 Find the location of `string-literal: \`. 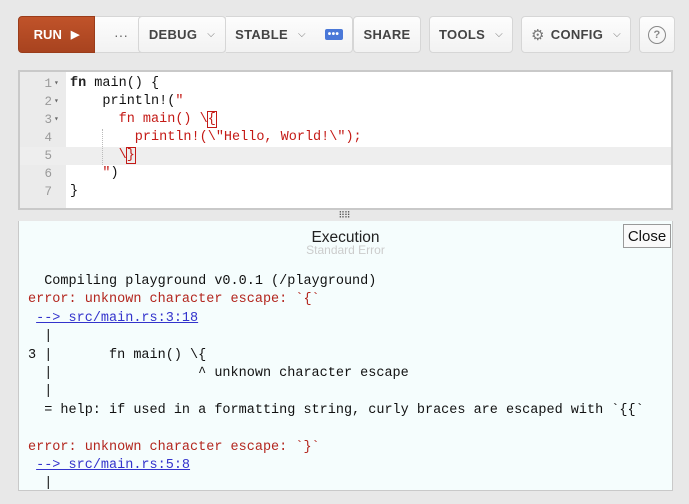

string-literal: \ is located at coordinates (98, 155).